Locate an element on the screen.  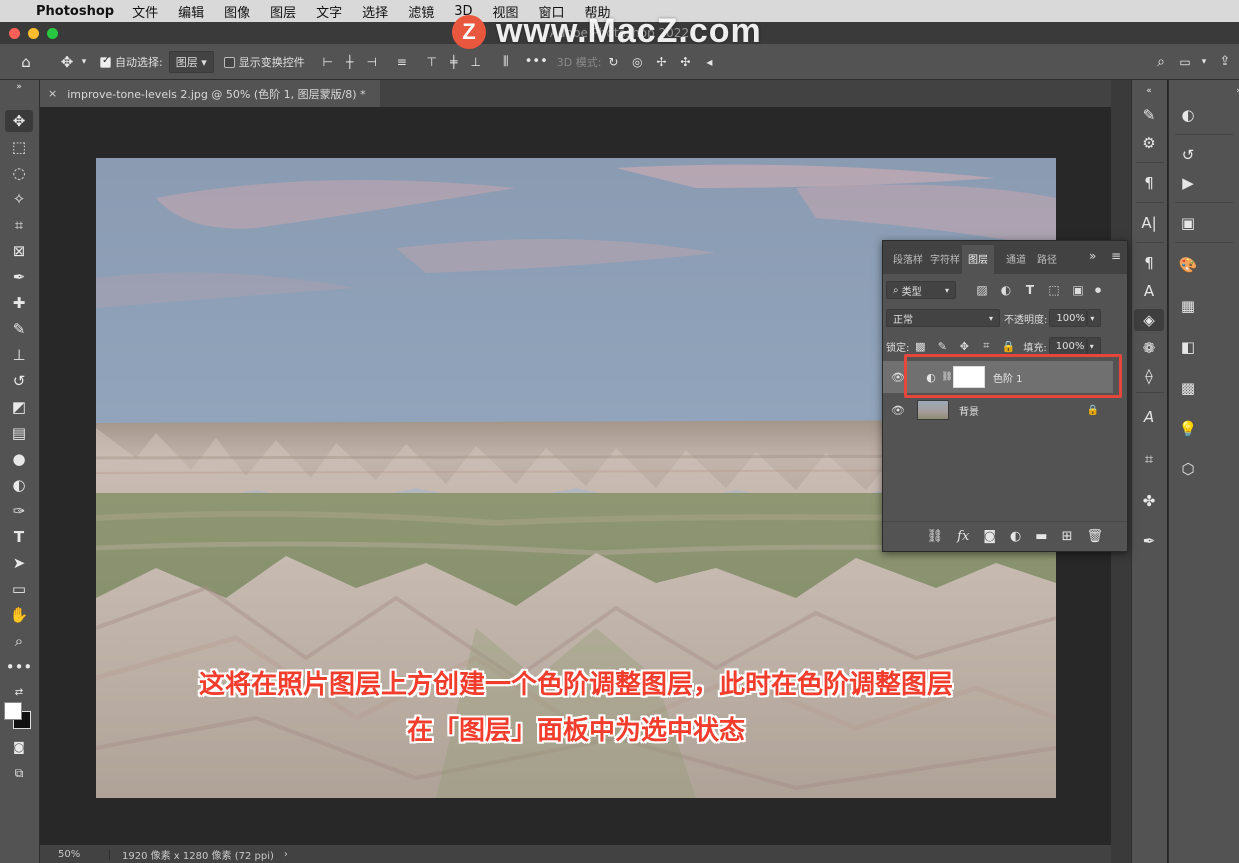
3d-rotate-icon: ↻ is located at coordinates (613, 62).